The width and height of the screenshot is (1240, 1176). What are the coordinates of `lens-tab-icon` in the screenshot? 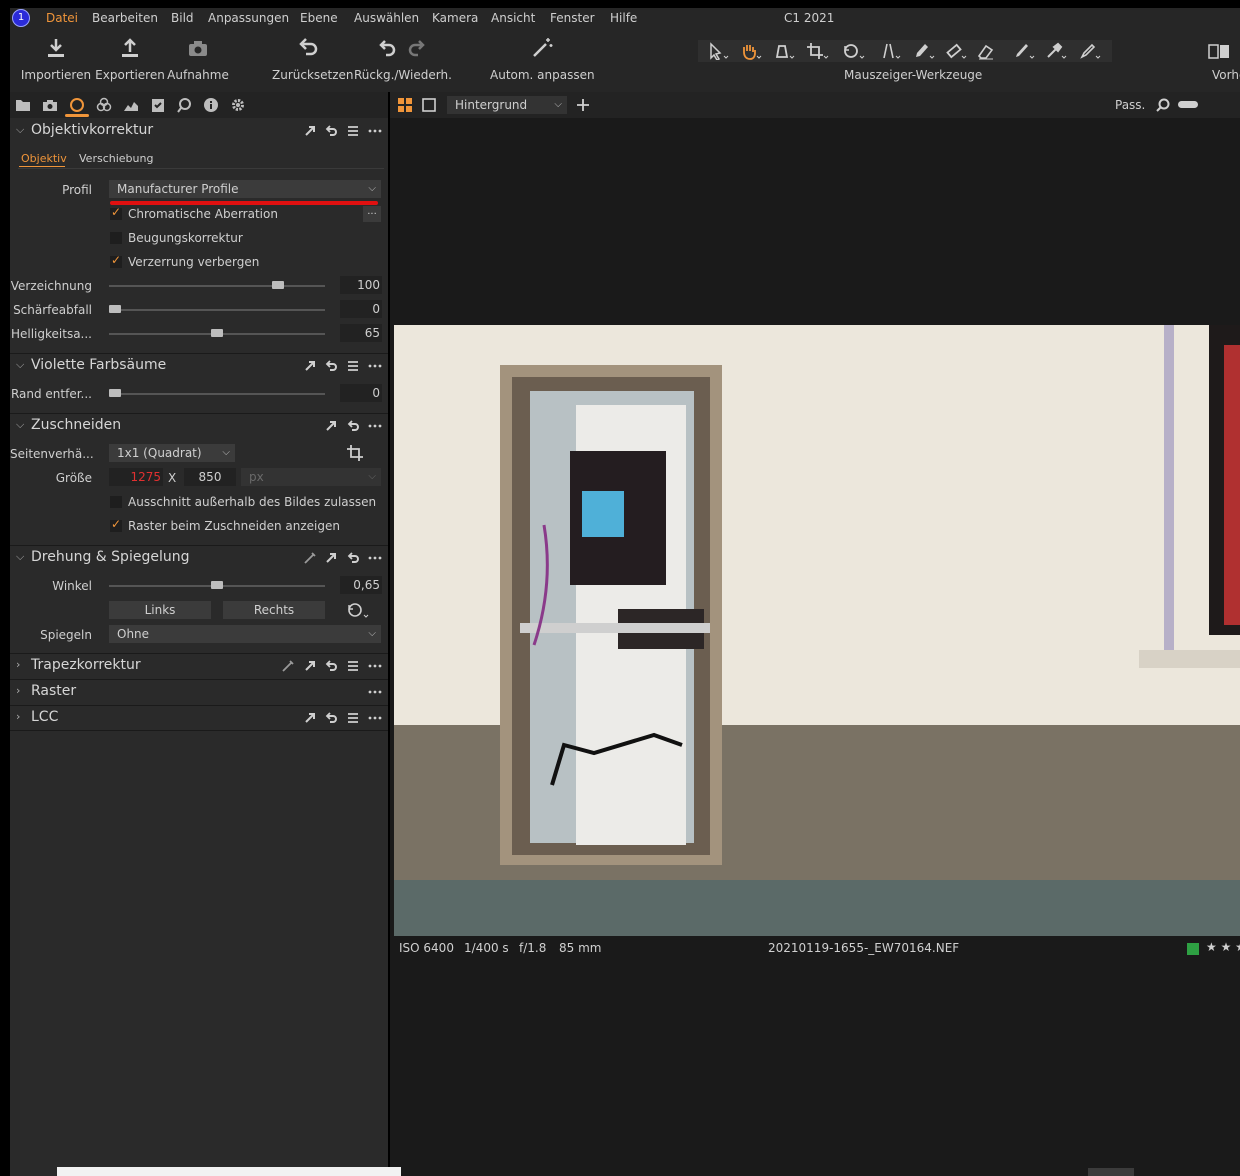 It's located at (77, 105).